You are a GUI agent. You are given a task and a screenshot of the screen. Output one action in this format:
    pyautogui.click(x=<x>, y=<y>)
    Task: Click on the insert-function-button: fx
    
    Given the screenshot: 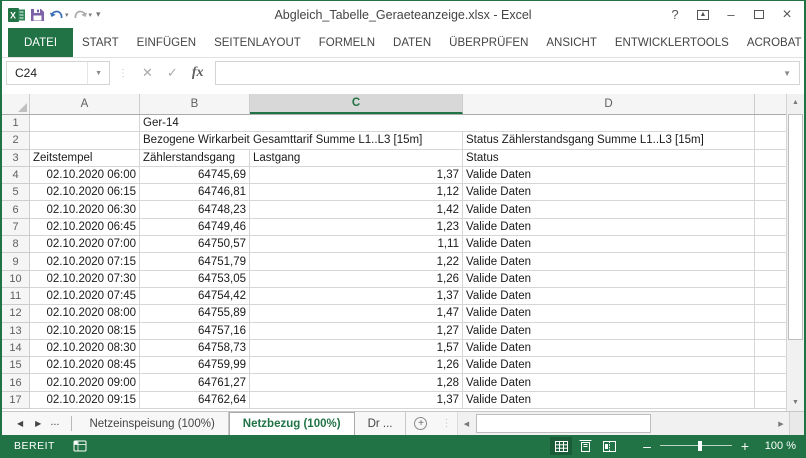 What is the action you would take?
    pyautogui.click(x=198, y=73)
    